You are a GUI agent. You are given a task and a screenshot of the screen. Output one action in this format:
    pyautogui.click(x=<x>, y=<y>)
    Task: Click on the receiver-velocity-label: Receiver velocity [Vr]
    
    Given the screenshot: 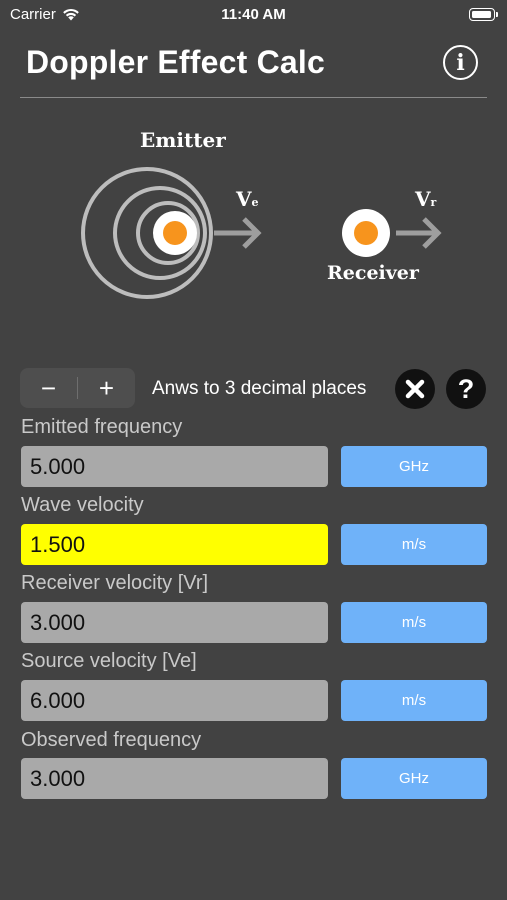 What is the action you would take?
    pyautogui.click(x=115, y=583)
    